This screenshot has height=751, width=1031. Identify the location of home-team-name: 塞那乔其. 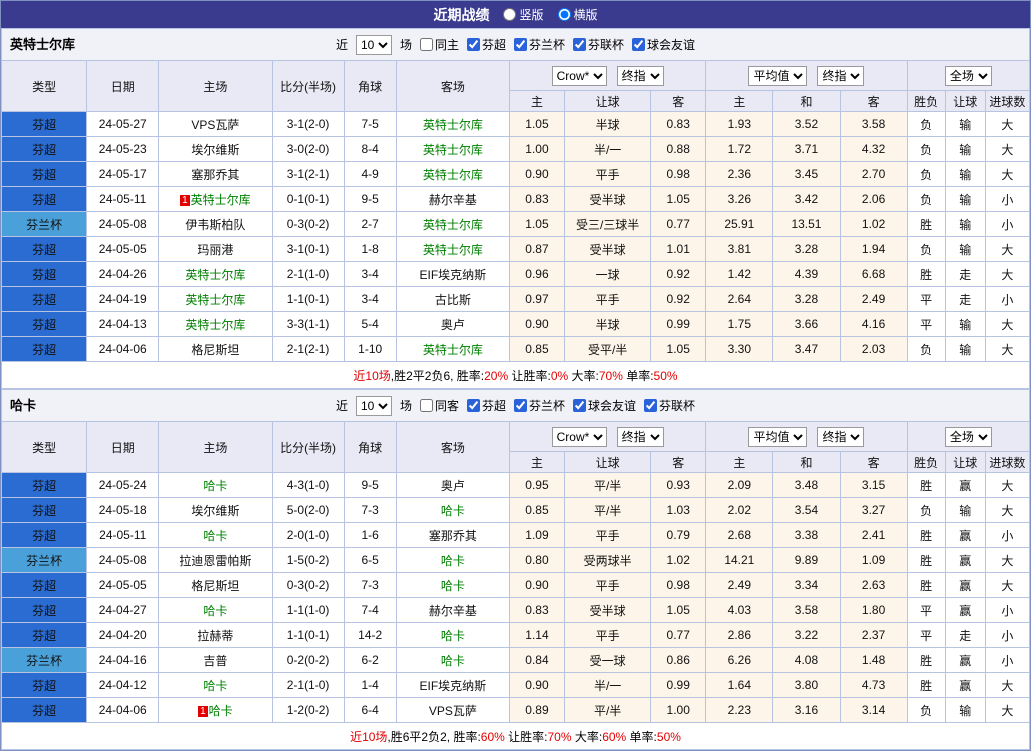
(215, 175).